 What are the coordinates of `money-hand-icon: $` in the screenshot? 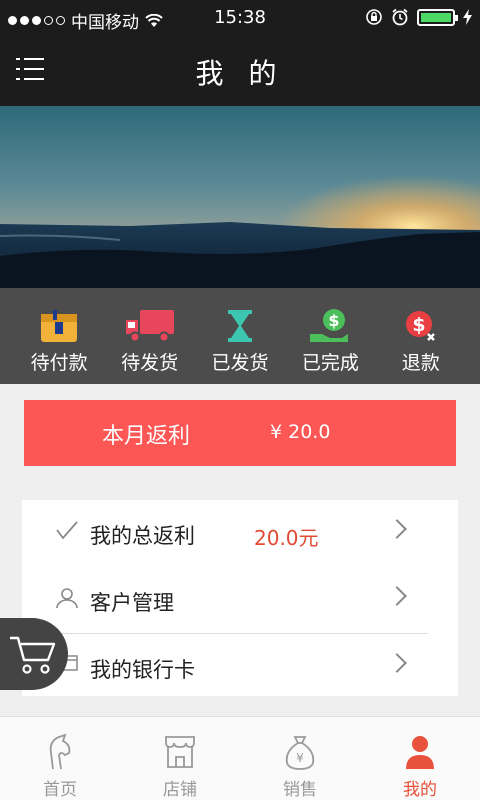 It's located at (329, 325).